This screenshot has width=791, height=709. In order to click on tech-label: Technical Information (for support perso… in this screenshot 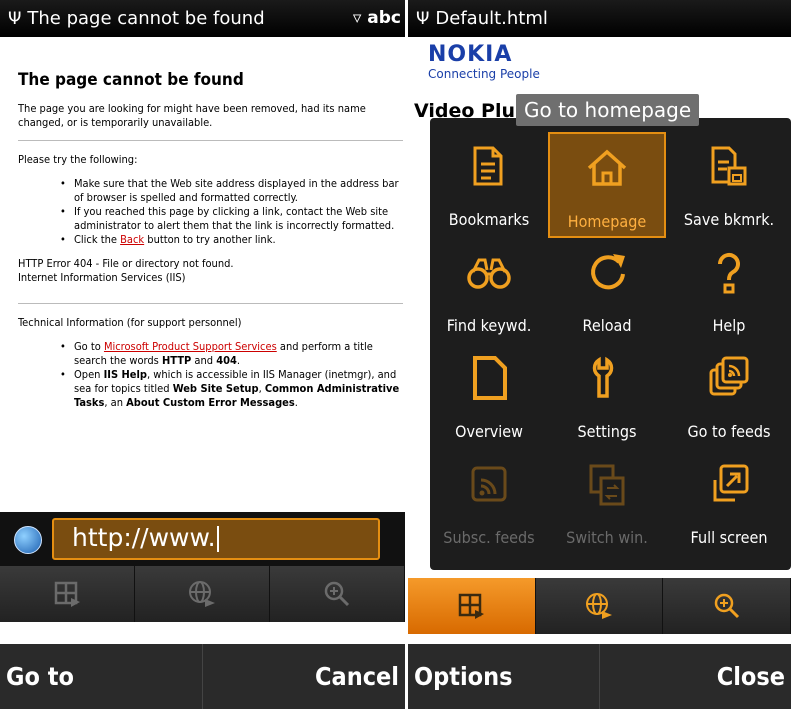, I will do `click(130, 322)`.